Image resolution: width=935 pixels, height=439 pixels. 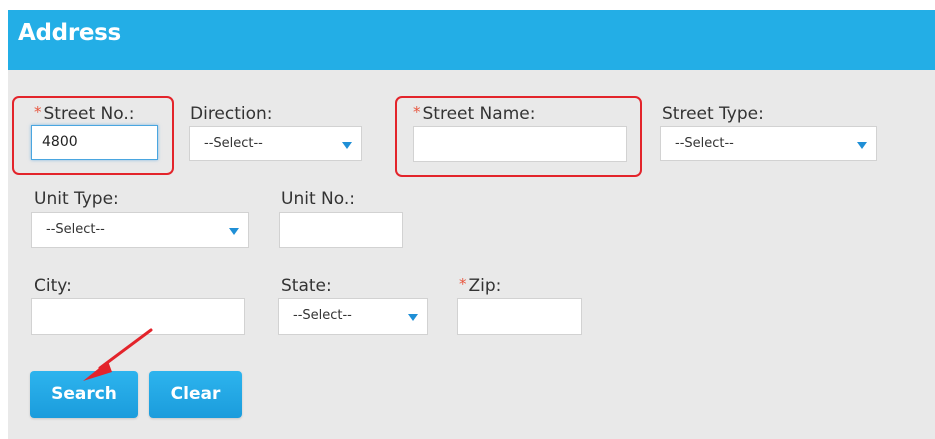 I want to click on direction-label: Direction:, so click(x=231, y=114).